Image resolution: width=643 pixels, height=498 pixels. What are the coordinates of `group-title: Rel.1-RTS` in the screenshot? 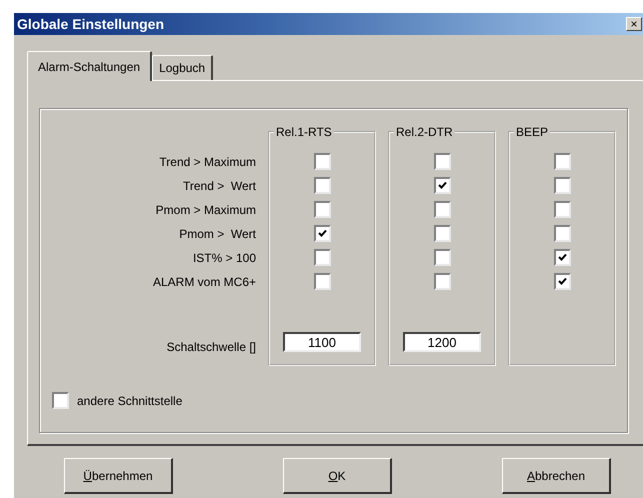 It's located at (304, 132).